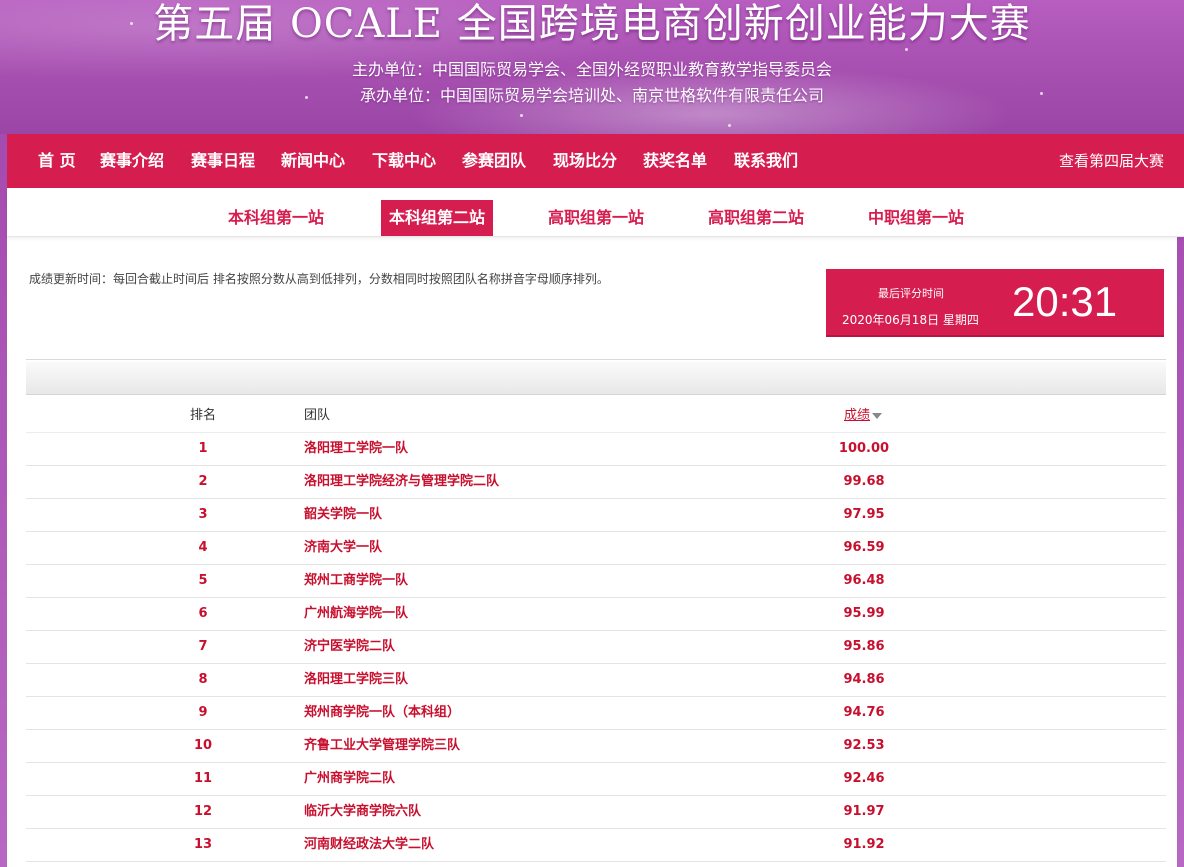 Image resolution: width=1184 pixels, height=867 pixels. I want to click on score-header-label: 成绩, so click(857, 415).